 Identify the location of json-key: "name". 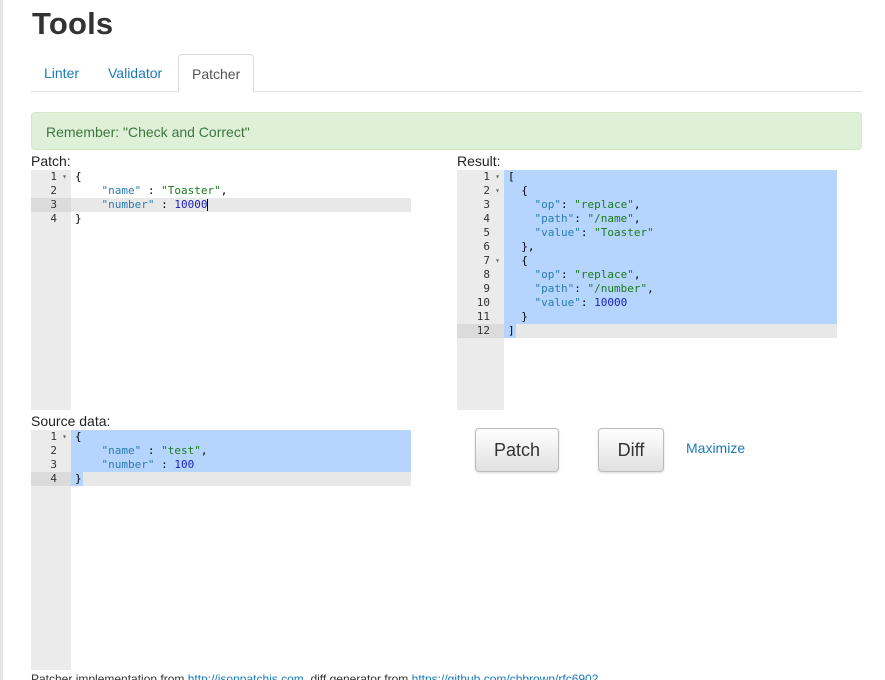
(121, 450).